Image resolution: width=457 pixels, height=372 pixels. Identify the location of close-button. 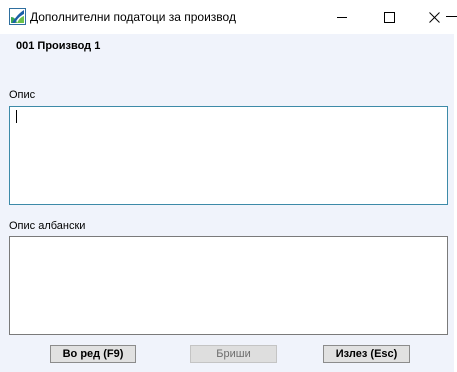
(434, 17).